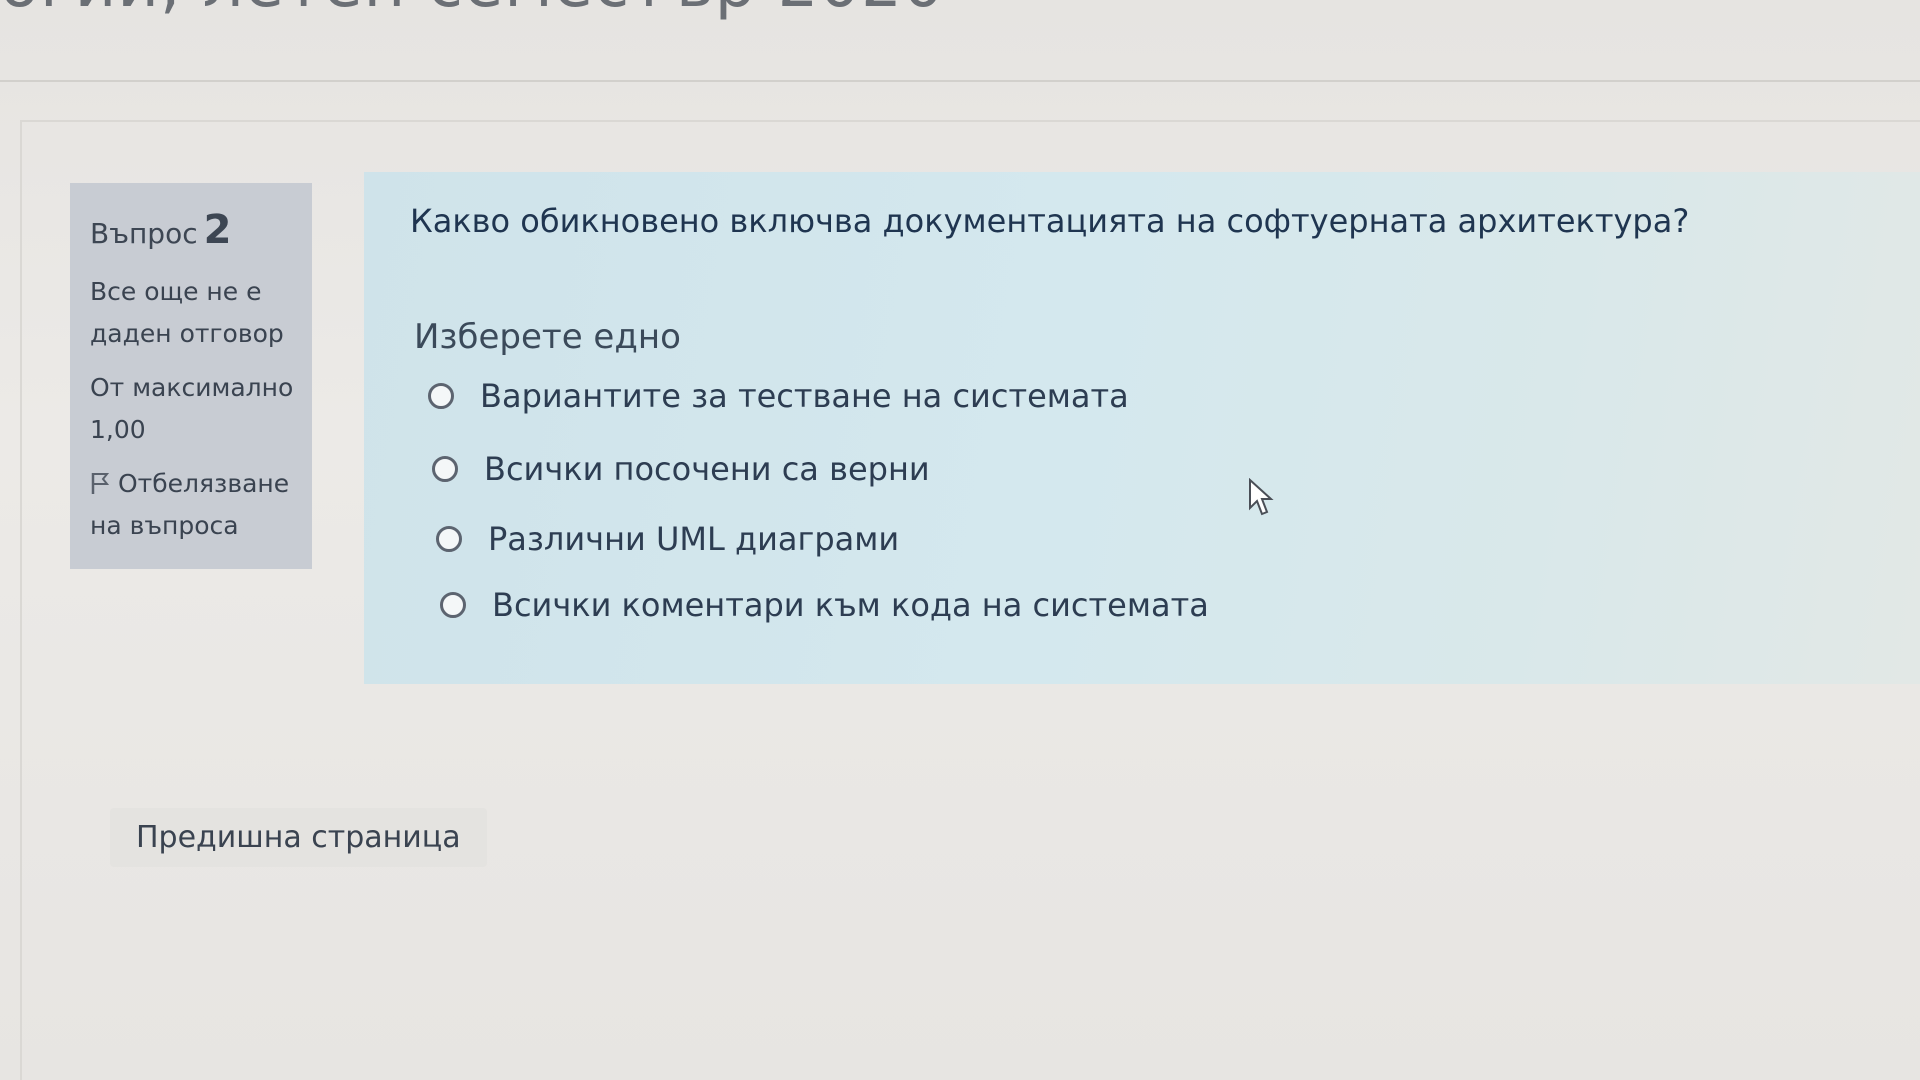 Image resolution: width=1920 pixels, height=1080 pixels. I want to click on previous-page-button: Предишна страница, so click(298, 837).